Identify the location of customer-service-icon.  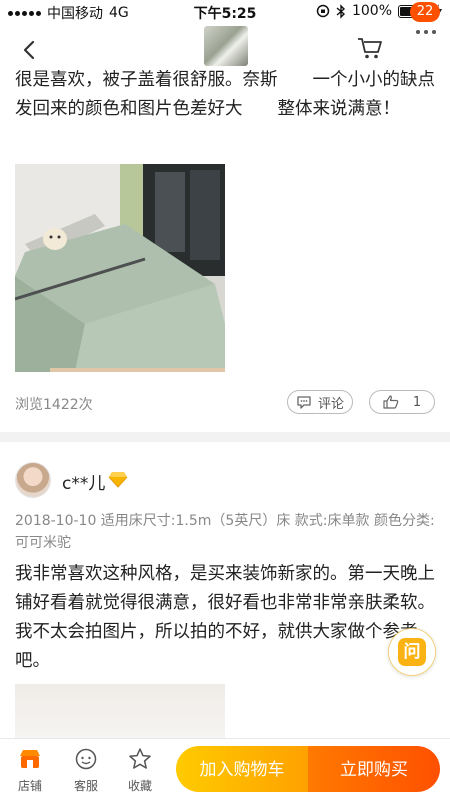
(86, 759).